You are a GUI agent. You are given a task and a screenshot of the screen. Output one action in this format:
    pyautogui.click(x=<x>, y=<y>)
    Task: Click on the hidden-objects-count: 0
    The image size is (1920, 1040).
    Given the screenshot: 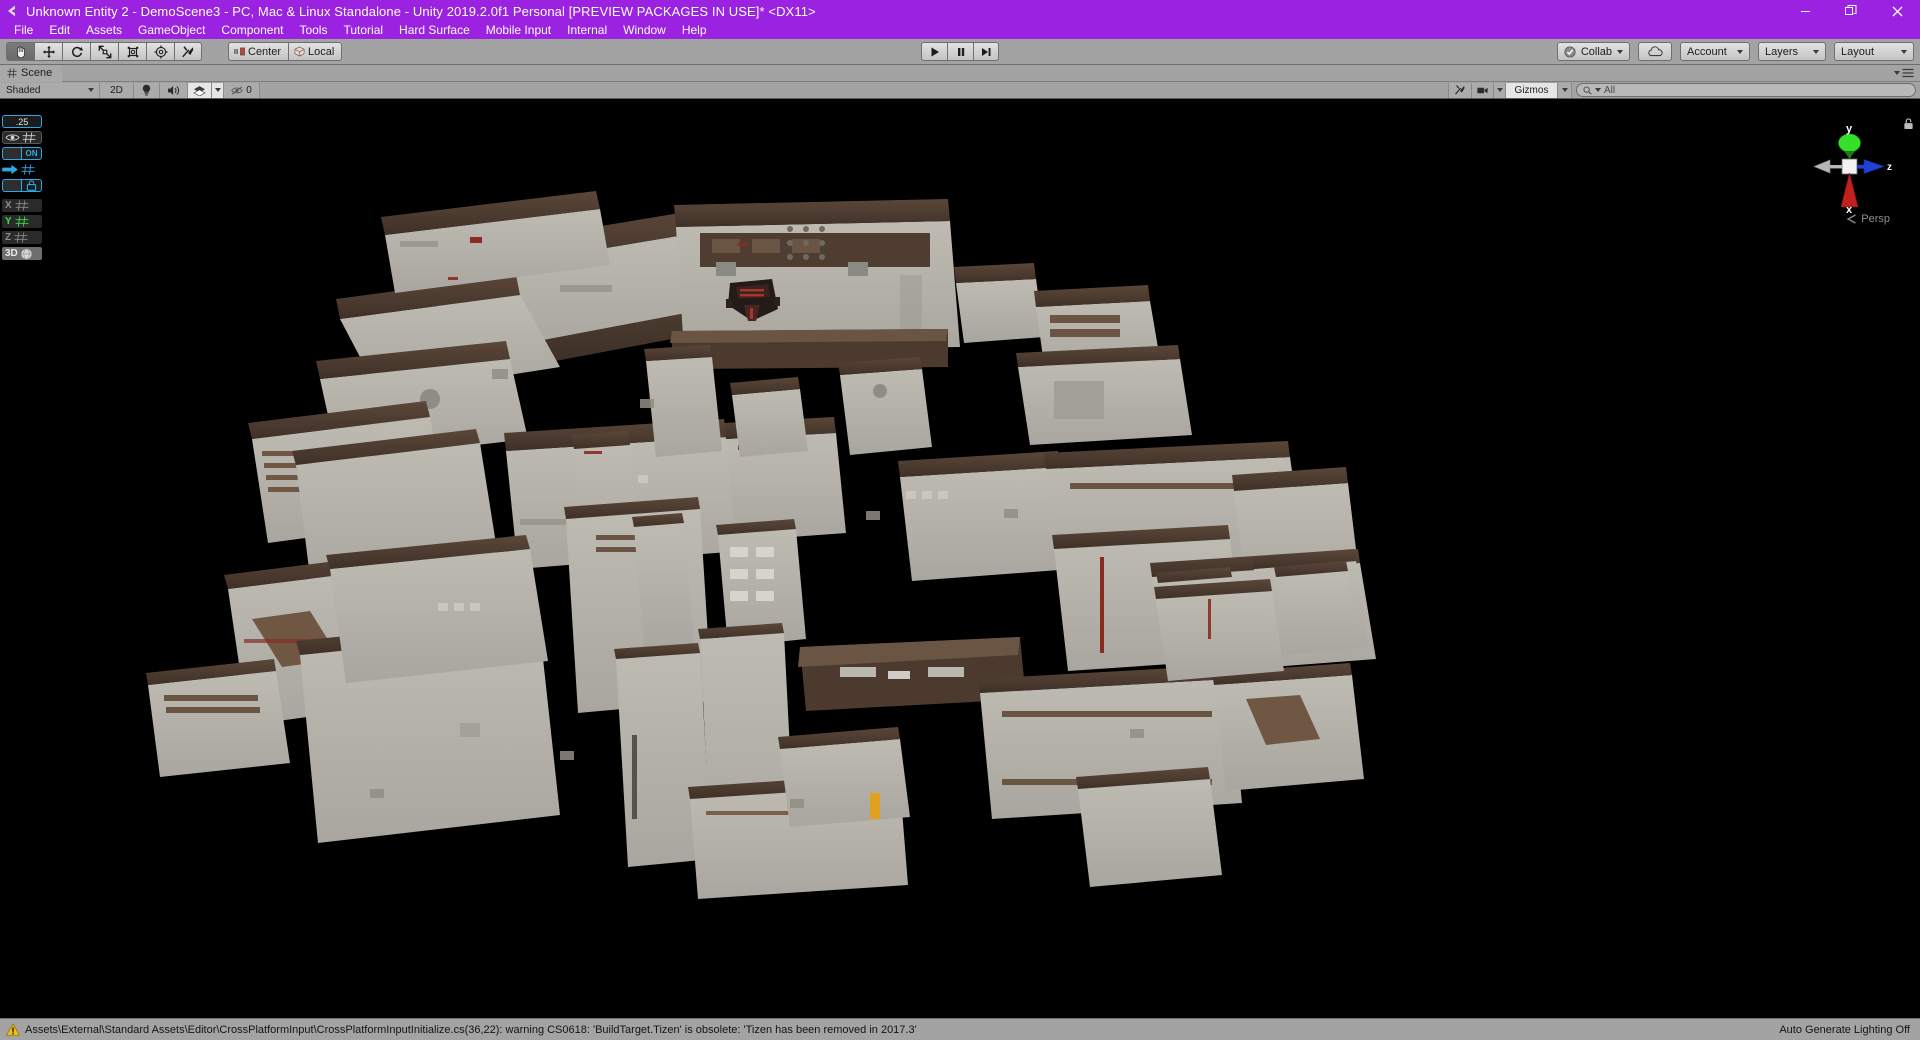 What is the action you would take?
    pyautogui.click(x=249, y=90)
    